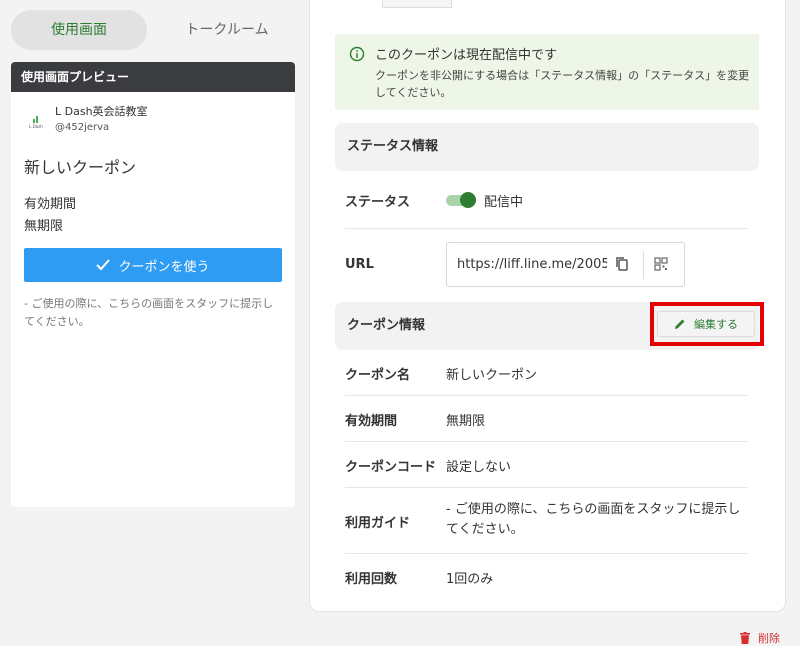  Describe the element at coordinates (371, 579) in the screenshot. I see `usage-count-label: 利用回数` at that location.